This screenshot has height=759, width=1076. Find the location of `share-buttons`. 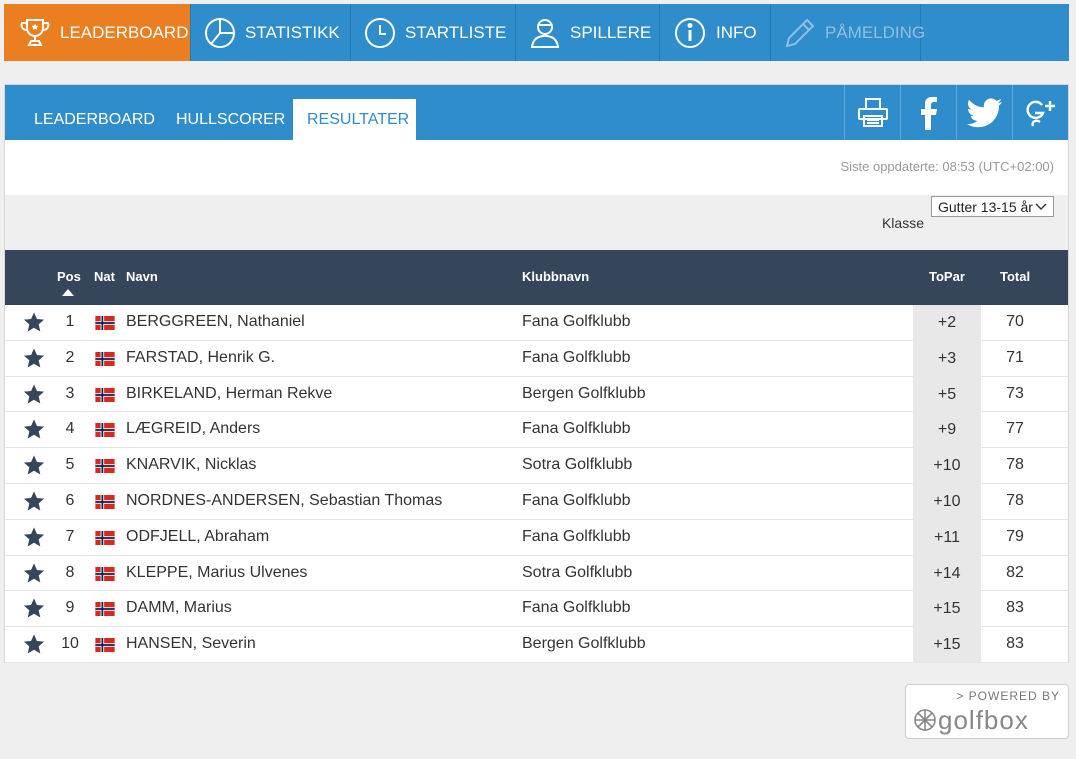

share-buttons is located at coordinates (956, 112).